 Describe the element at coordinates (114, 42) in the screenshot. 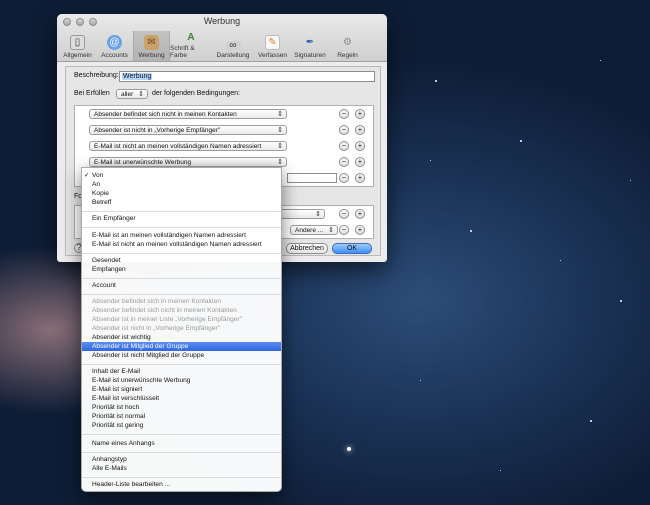

I see `at-sign-icon: @` at that location.